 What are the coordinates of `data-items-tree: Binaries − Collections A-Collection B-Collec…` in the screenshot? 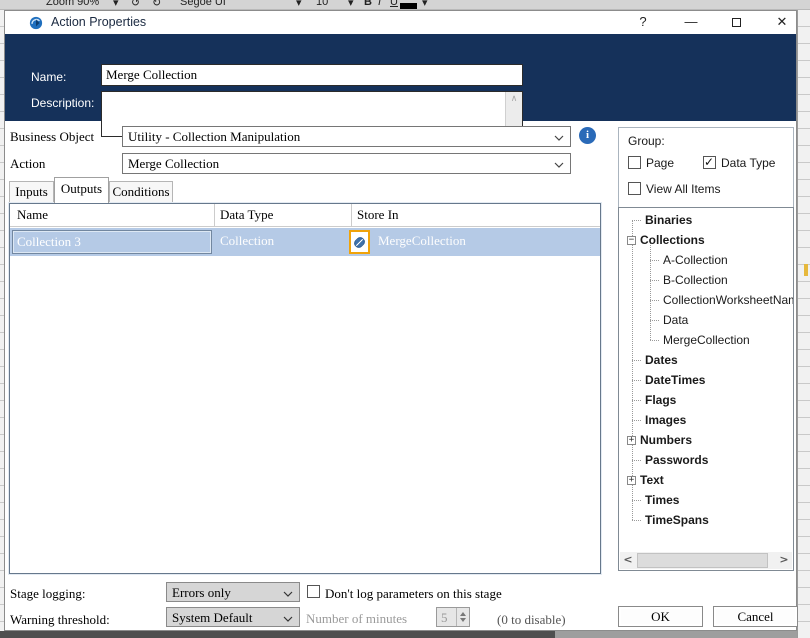 It's located at (706, 389).